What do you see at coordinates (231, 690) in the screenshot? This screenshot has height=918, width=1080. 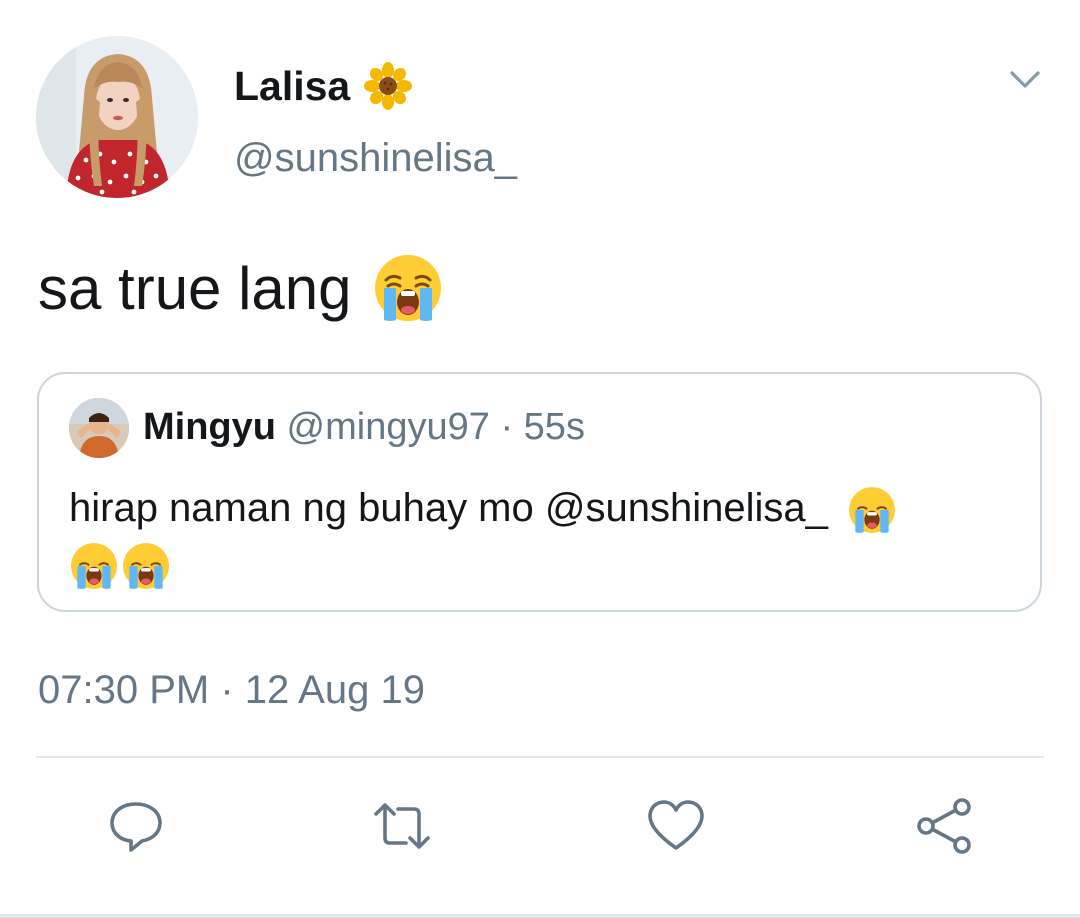 I see `tweet-timestamp: 07:30 PM · 12 Aug 19` at bounding box center [231, 690].